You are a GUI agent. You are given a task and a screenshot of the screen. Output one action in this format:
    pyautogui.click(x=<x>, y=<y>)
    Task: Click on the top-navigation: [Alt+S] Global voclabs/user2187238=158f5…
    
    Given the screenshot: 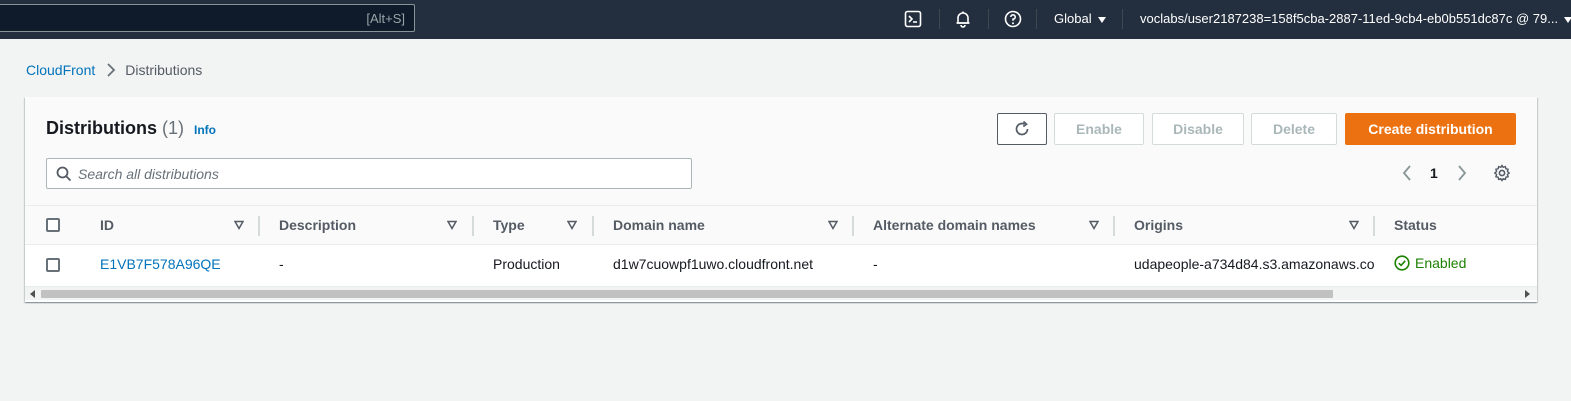 What is the action you would take?
    pyautogui.click(x=785, y=19)
    